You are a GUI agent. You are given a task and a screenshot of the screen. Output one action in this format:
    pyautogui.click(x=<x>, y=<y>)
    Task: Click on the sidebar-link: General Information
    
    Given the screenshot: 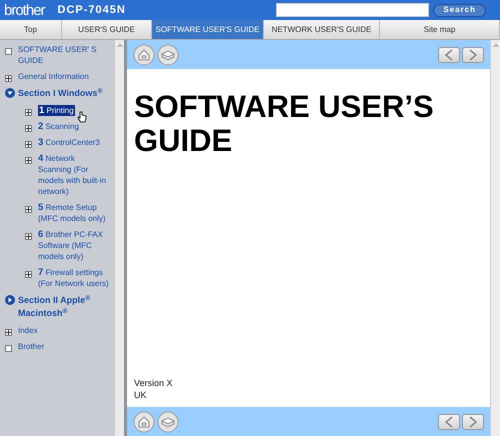 What is the action you would take?
    pyautogui.click(x=53, y=76)
    